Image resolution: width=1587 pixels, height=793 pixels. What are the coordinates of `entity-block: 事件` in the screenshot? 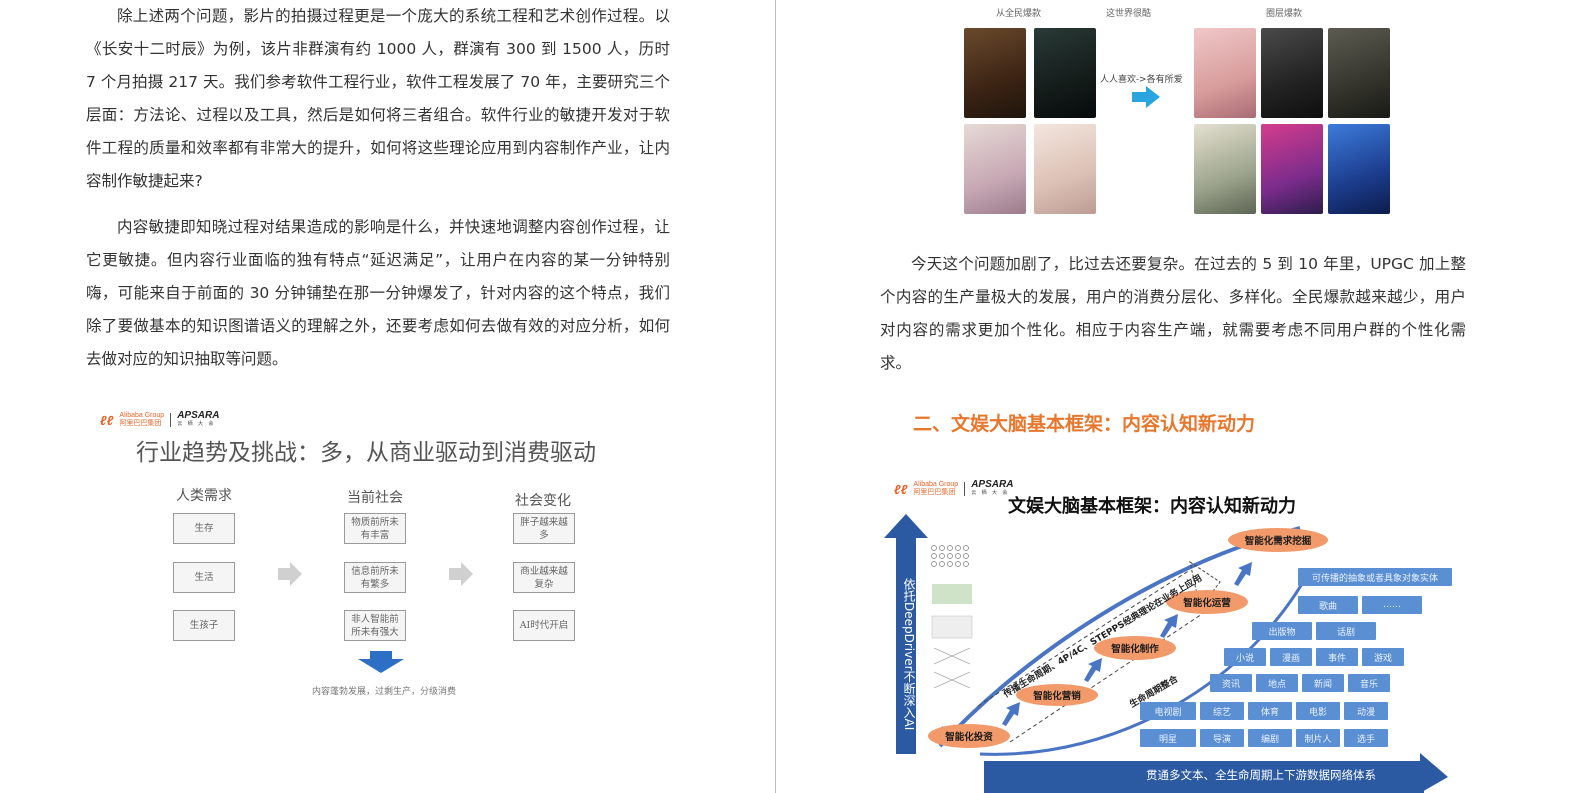 It's located at (1337, 657).